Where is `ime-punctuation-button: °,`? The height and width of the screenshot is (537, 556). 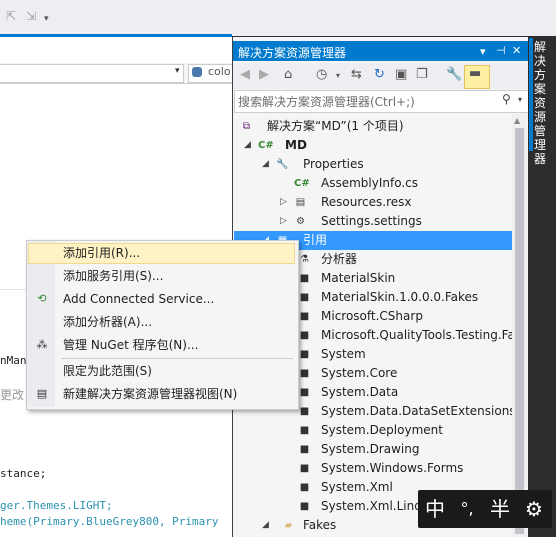
ime-punctuation-button: °, is located at coordinates (467, 509).